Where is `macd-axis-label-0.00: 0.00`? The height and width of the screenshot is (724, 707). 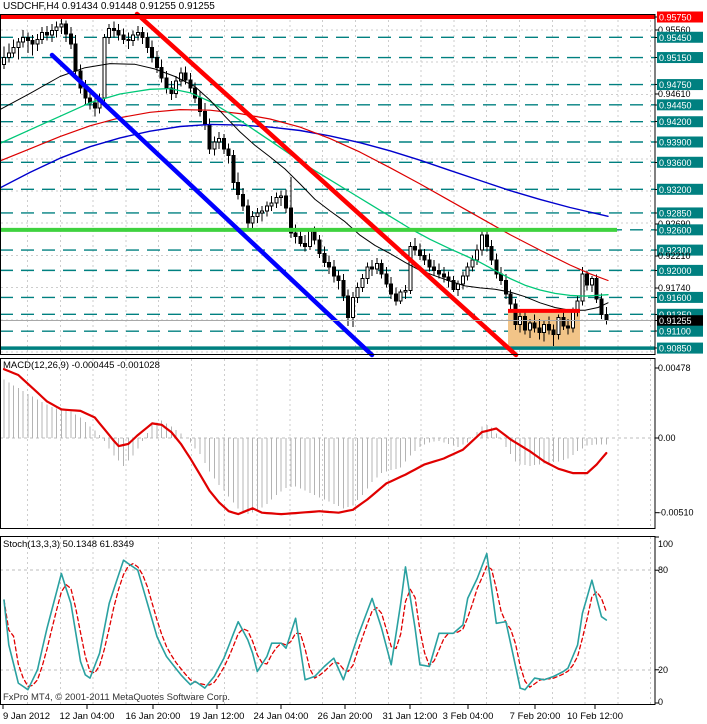 macd-axis-label-0.00: 0.00 is located at coordinates (667, 438).